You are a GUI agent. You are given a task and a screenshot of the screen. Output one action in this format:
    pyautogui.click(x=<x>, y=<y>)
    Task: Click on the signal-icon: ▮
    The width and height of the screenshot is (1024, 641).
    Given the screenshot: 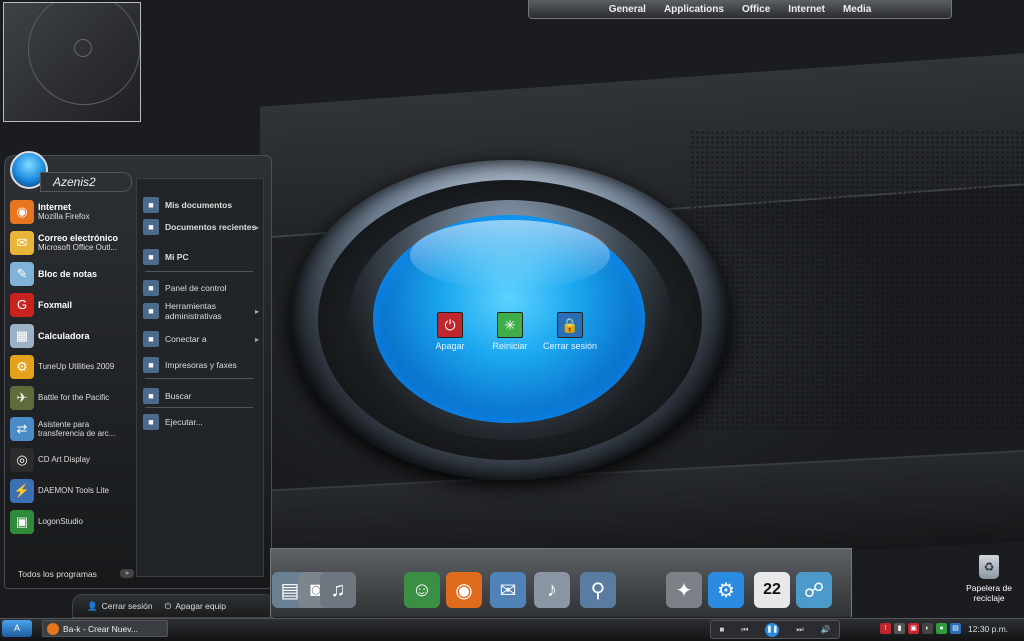 What is the action you would take?
    pyautogui.click(x=899, y=628)
    